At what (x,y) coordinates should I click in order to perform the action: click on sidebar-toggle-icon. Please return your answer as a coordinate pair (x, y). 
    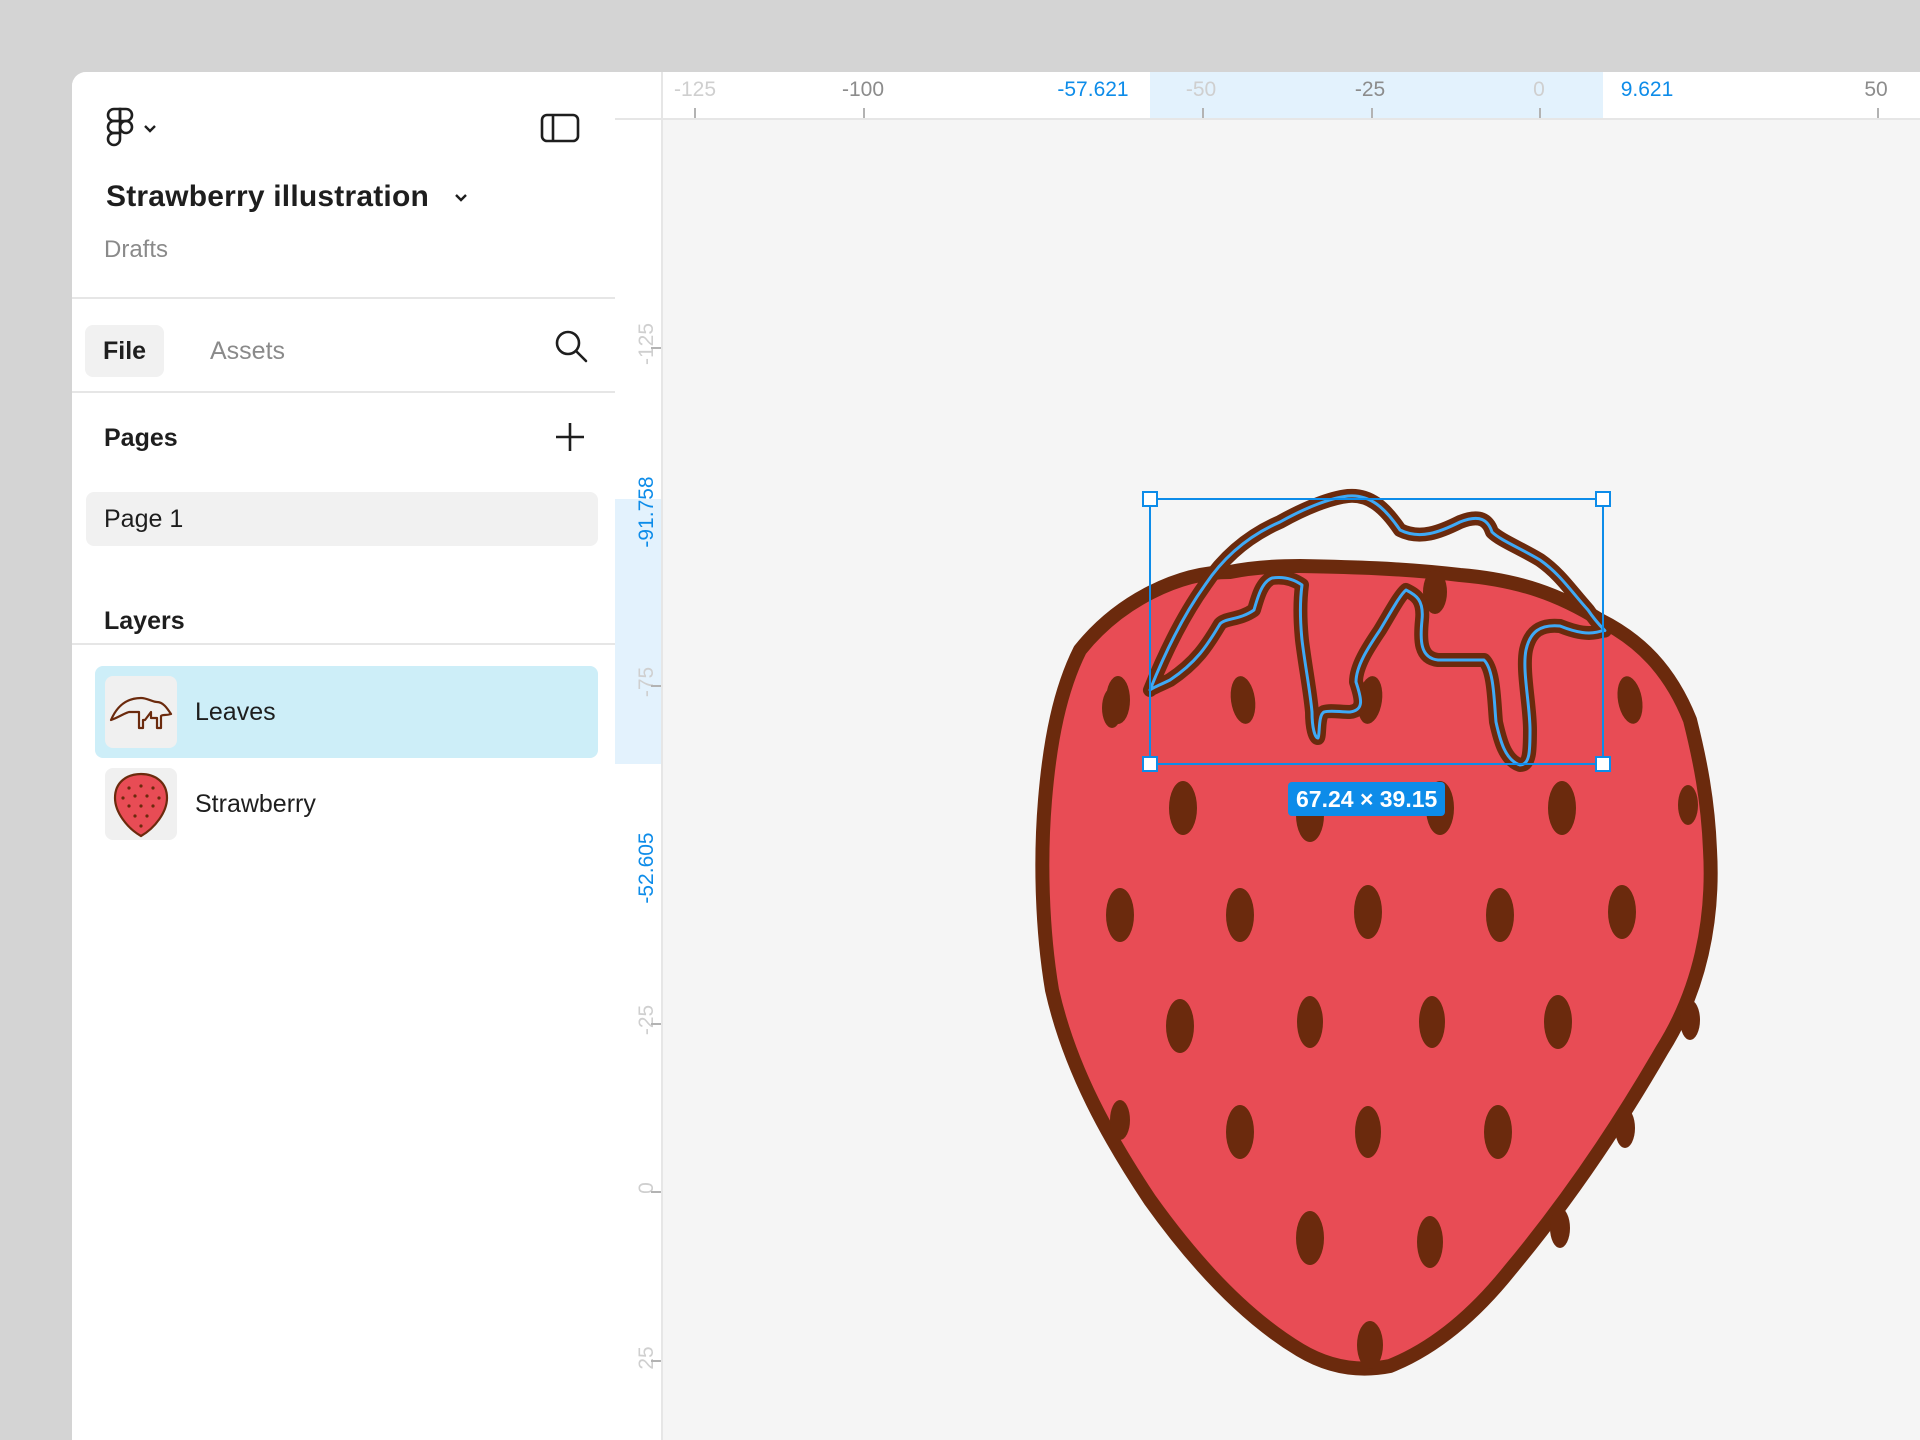
    Looking at the image, I should click on (560, 128).